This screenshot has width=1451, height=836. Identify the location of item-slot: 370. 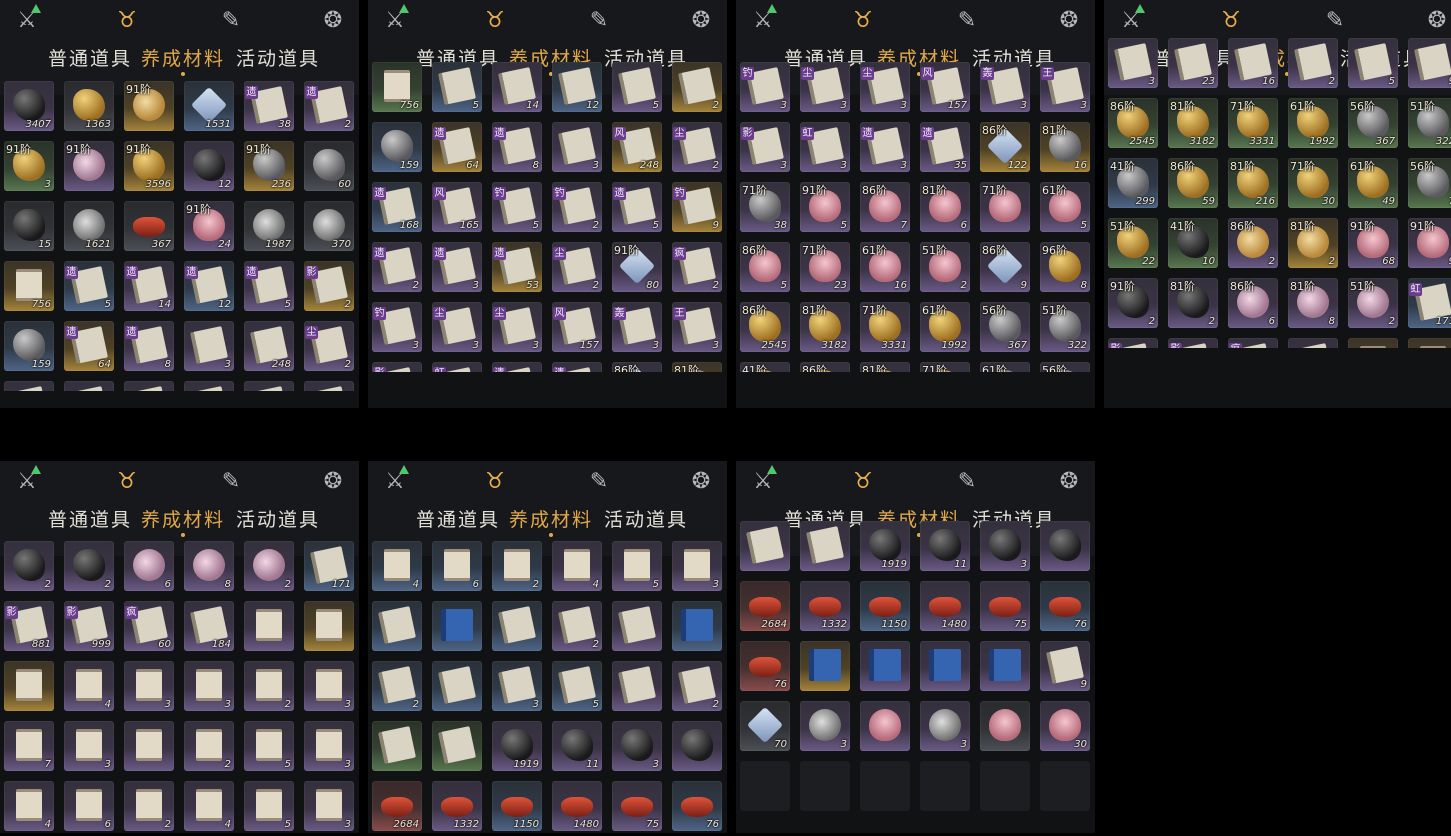
(329, 226).